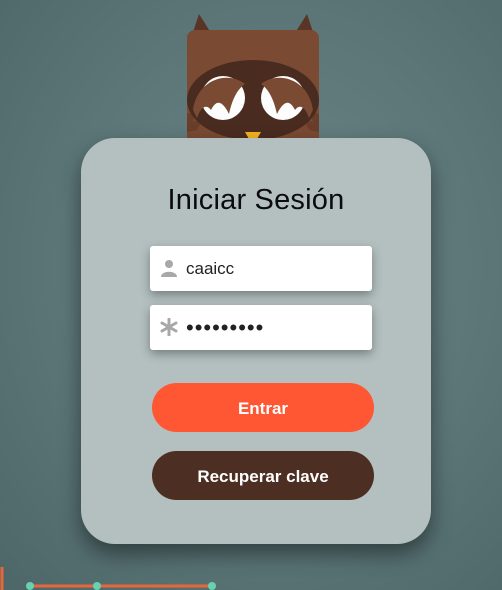 The width and height of the screenshot is (502, 590). I want to click on password-field, so click(261, 327).